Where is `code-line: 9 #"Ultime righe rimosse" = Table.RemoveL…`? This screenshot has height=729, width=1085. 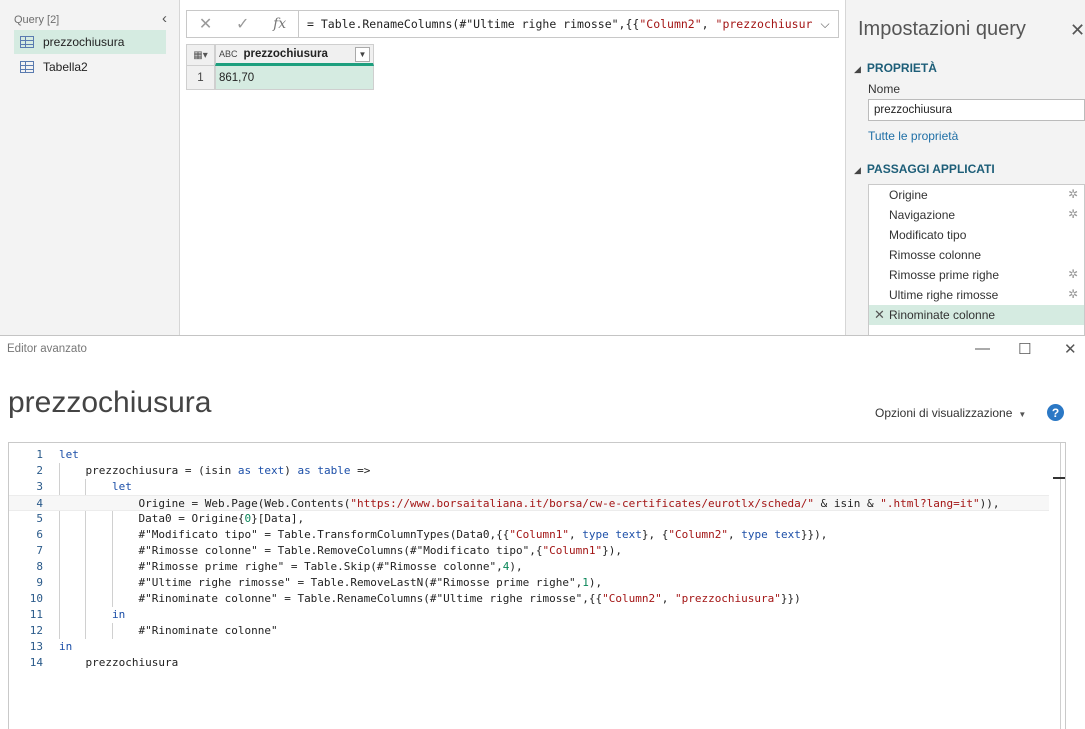
code-line: 9 #"Ultime righe rimosse" = Table.RemoveL… is located at coordinates (529, 583).